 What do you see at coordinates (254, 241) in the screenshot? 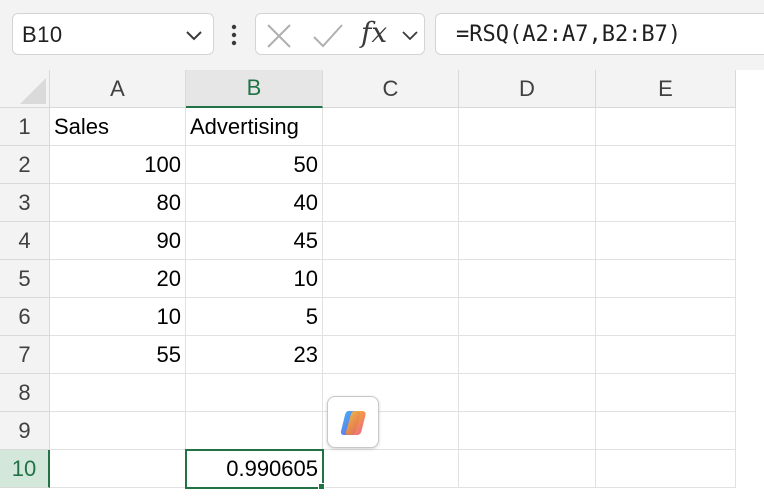
I see `cell-b4: 45` at bounding box center [254, 241].